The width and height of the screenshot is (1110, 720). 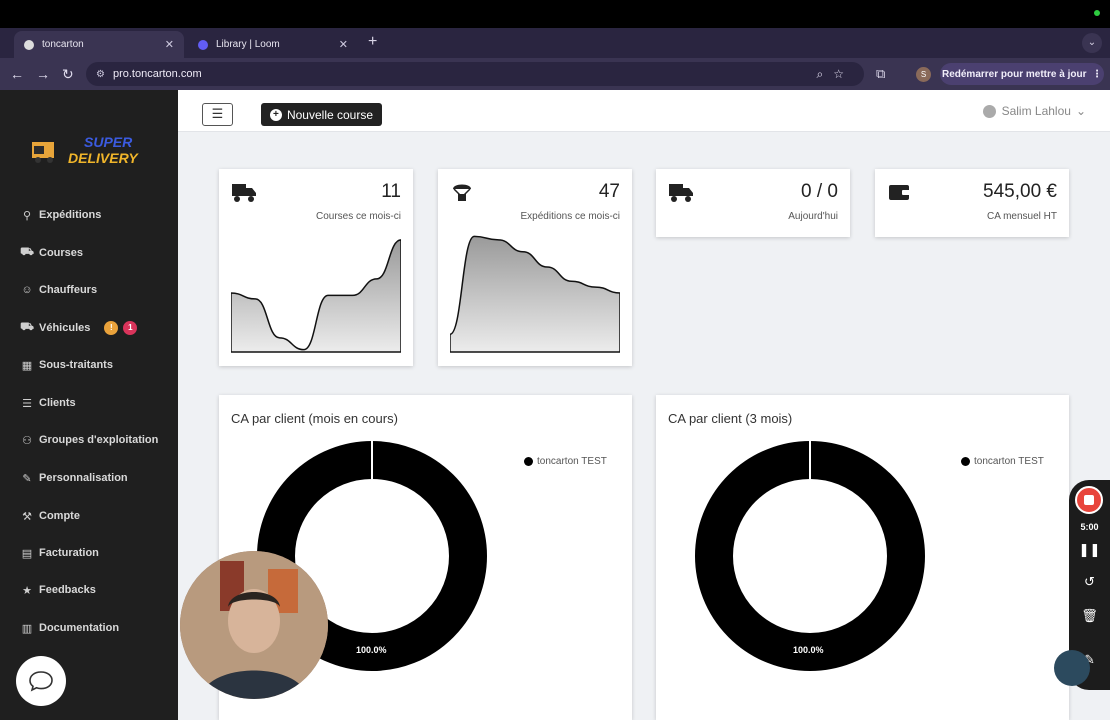 I want to click on sidebar-item-feedbacks: ★ Feedbacks, so click(x=58, y=590).